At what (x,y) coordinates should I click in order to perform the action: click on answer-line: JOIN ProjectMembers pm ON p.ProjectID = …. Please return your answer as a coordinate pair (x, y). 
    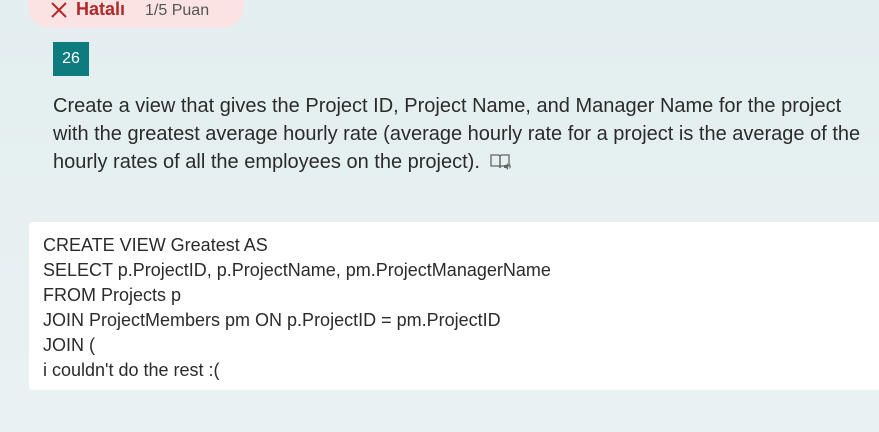
    Looking at the image, I should click on (272, 320).